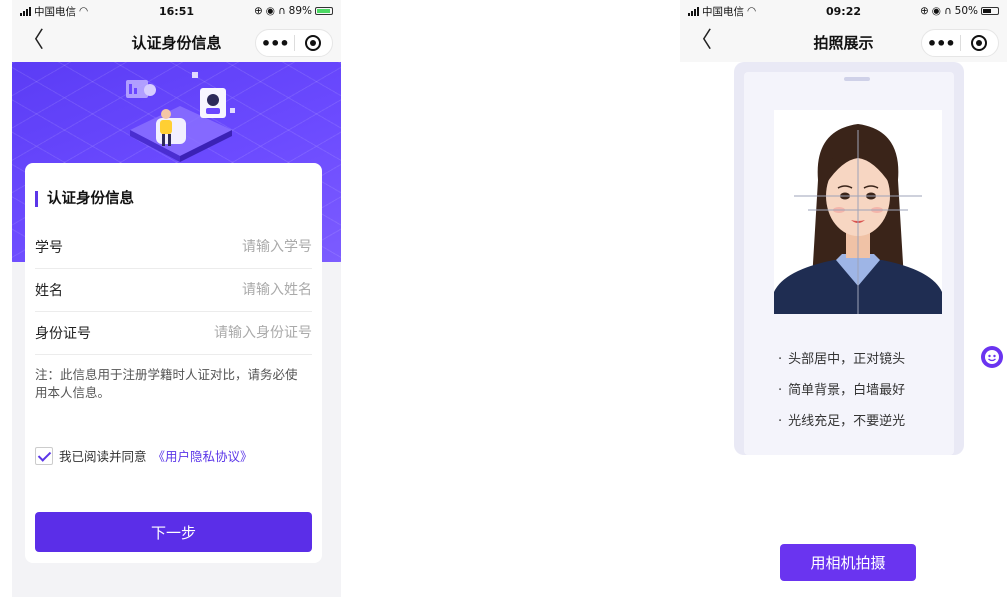  What do you see at coordinates (242, 290) in the screenshot?
I see `name-input` at bounding box center [242, 290].